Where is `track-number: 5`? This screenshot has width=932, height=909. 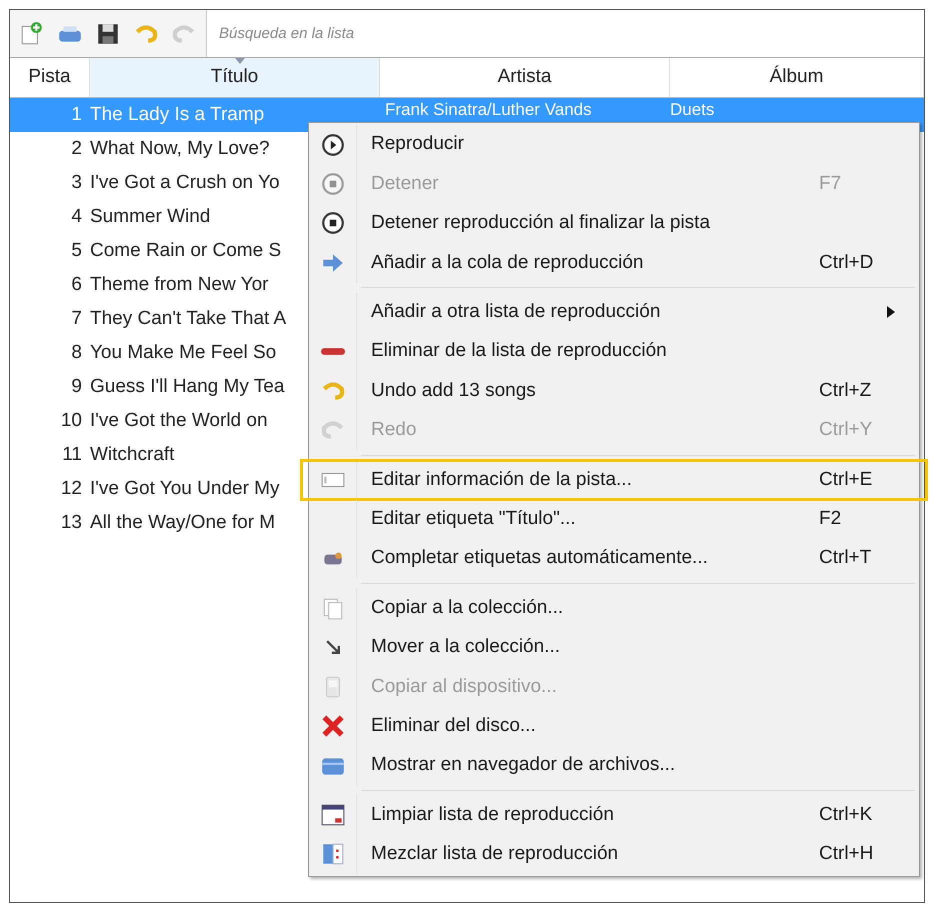
track-number: 5 is located at coordinates (76, 251).